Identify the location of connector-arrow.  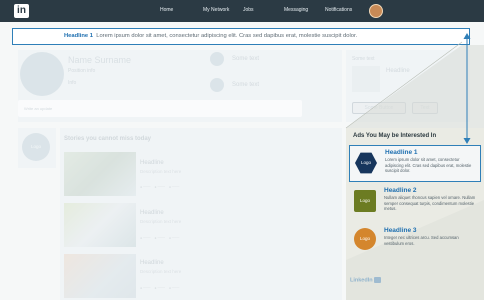
(408, 88).